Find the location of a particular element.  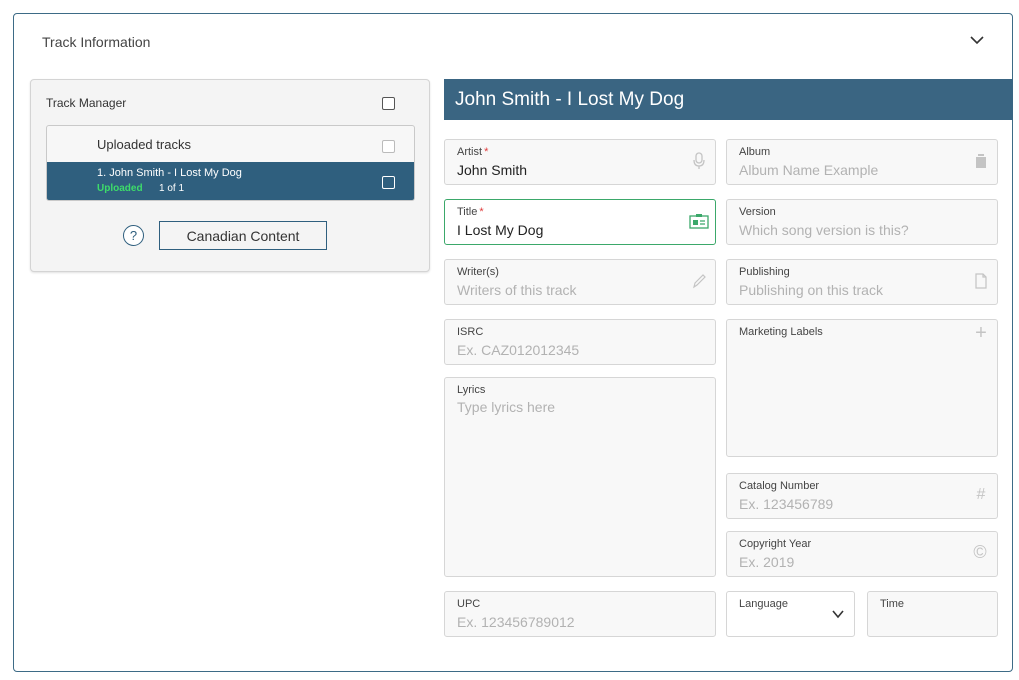

canadian-content-button: Canadian Content is located at coordinates (243, 235).